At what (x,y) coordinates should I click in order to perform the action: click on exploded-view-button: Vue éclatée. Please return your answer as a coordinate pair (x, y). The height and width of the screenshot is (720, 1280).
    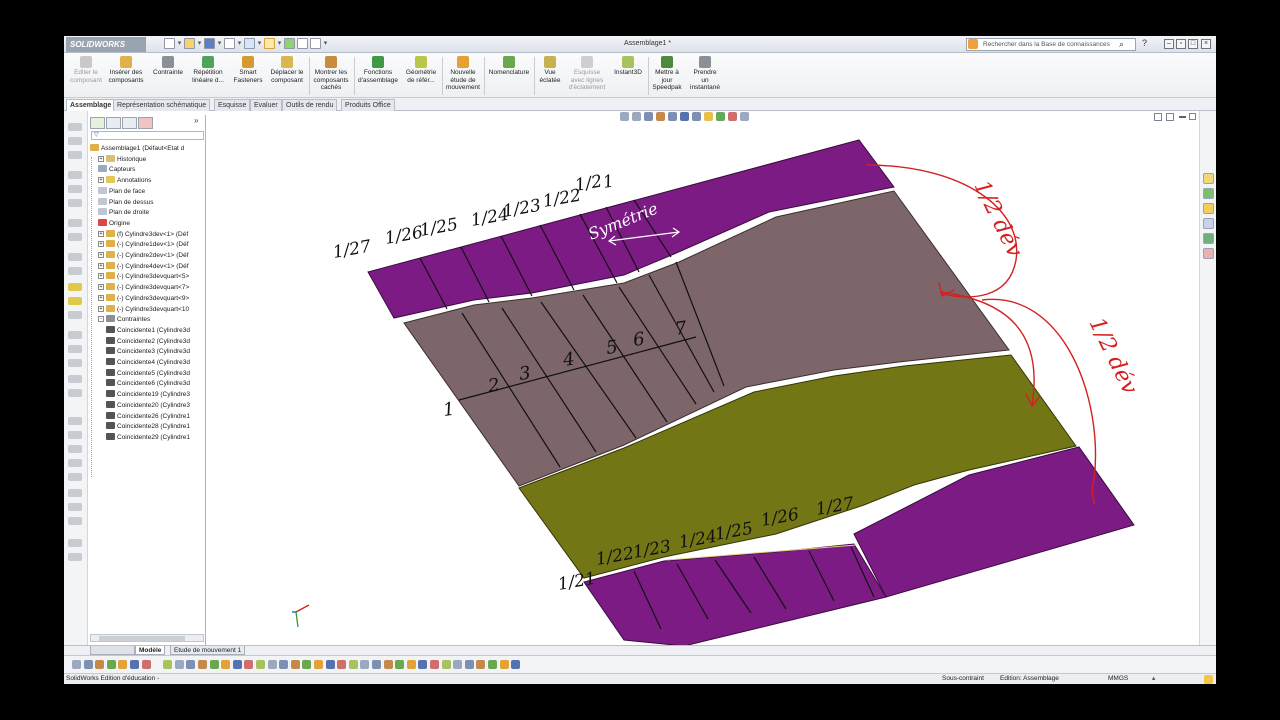
    Looking at the image, I should click on (550, 70).